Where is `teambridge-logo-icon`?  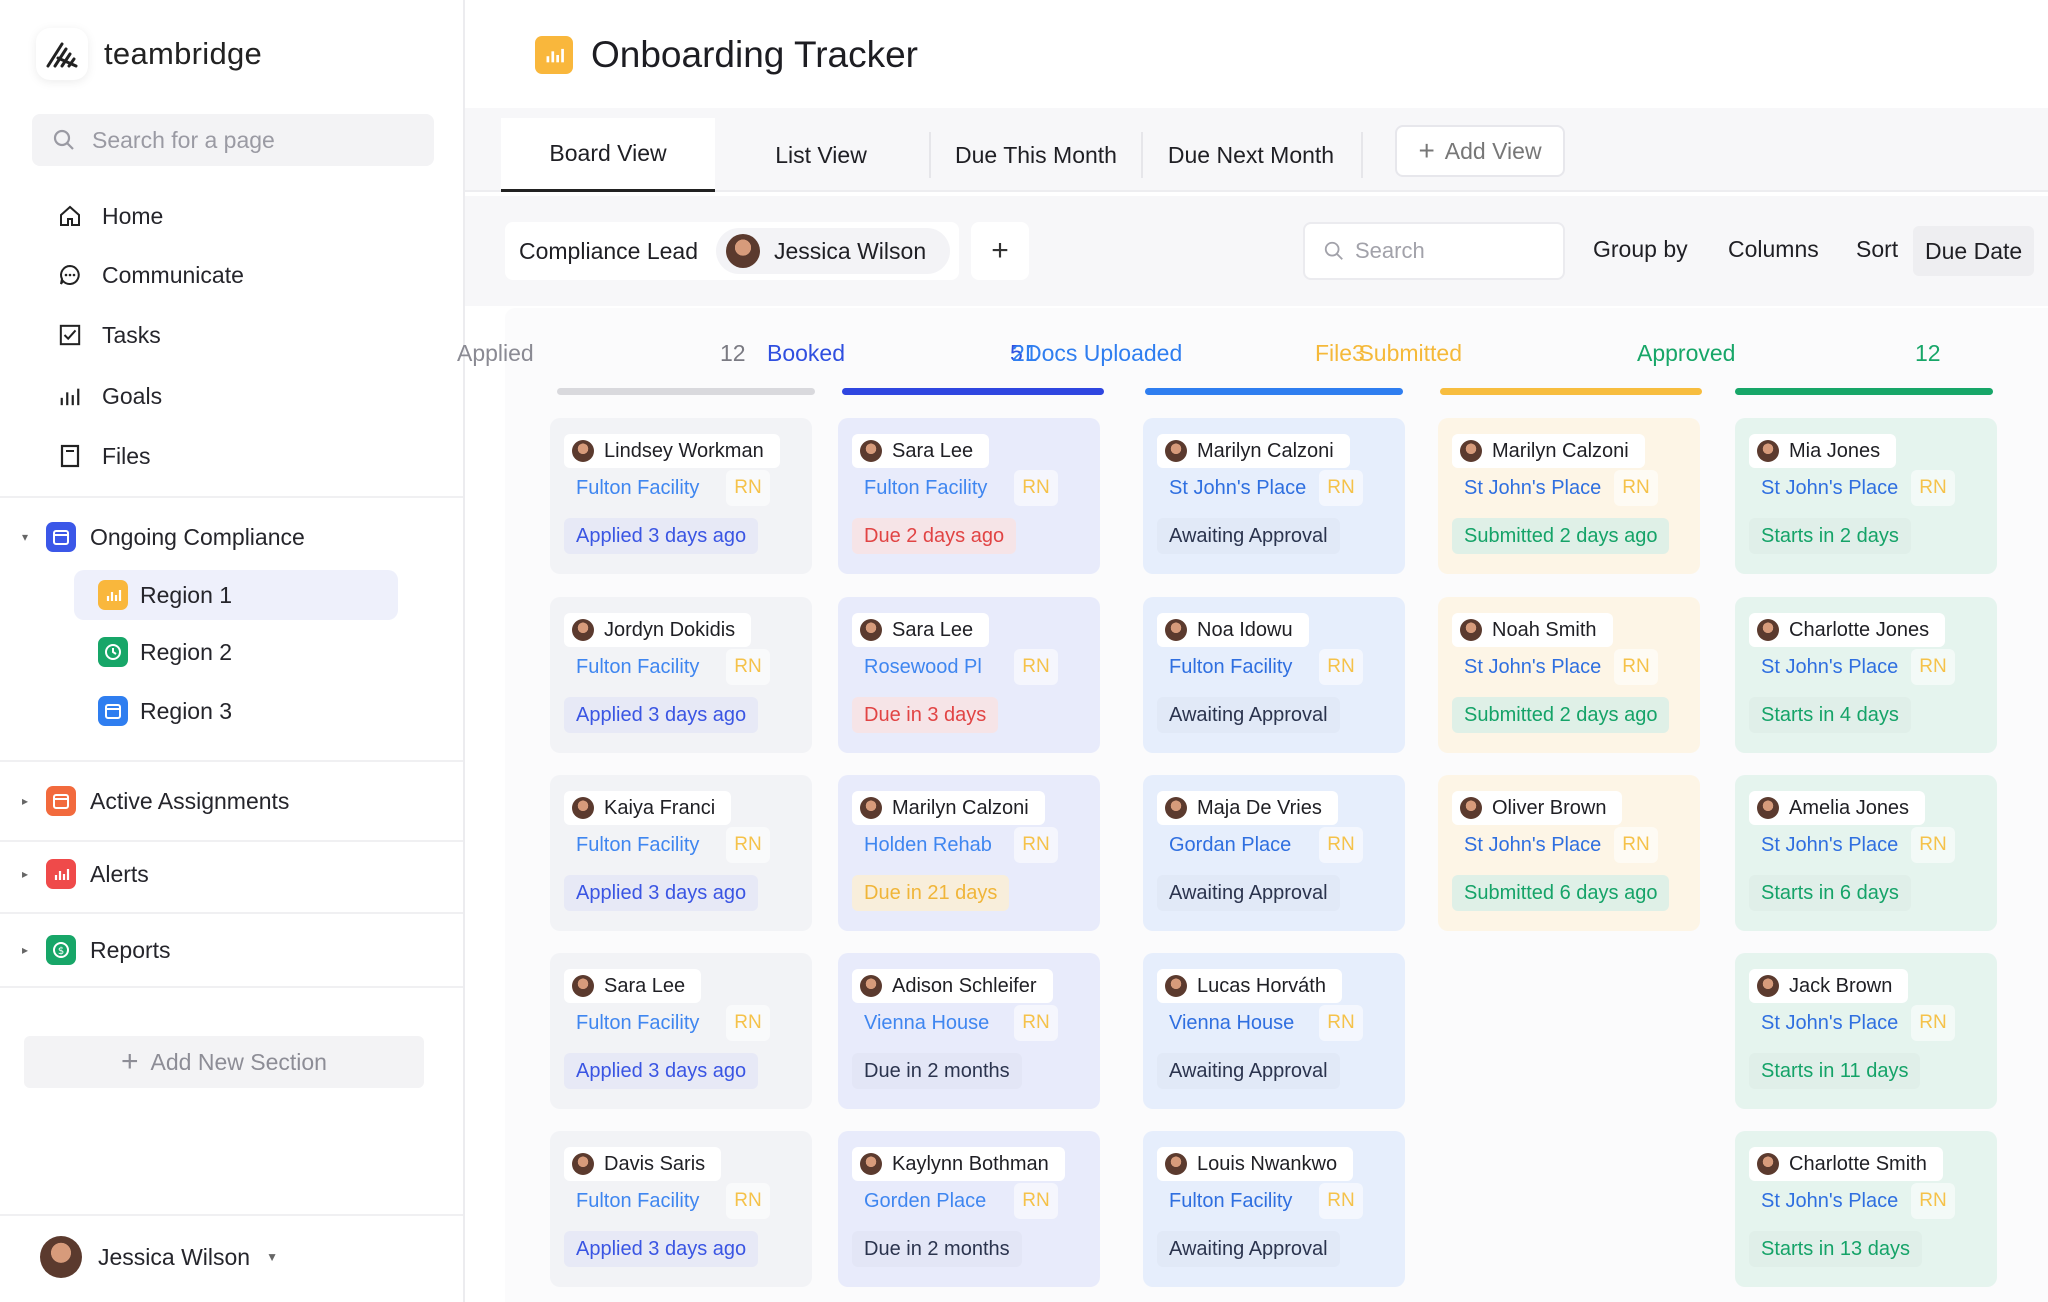
teambridge-logo-icon is located at coordinates (62, 54).